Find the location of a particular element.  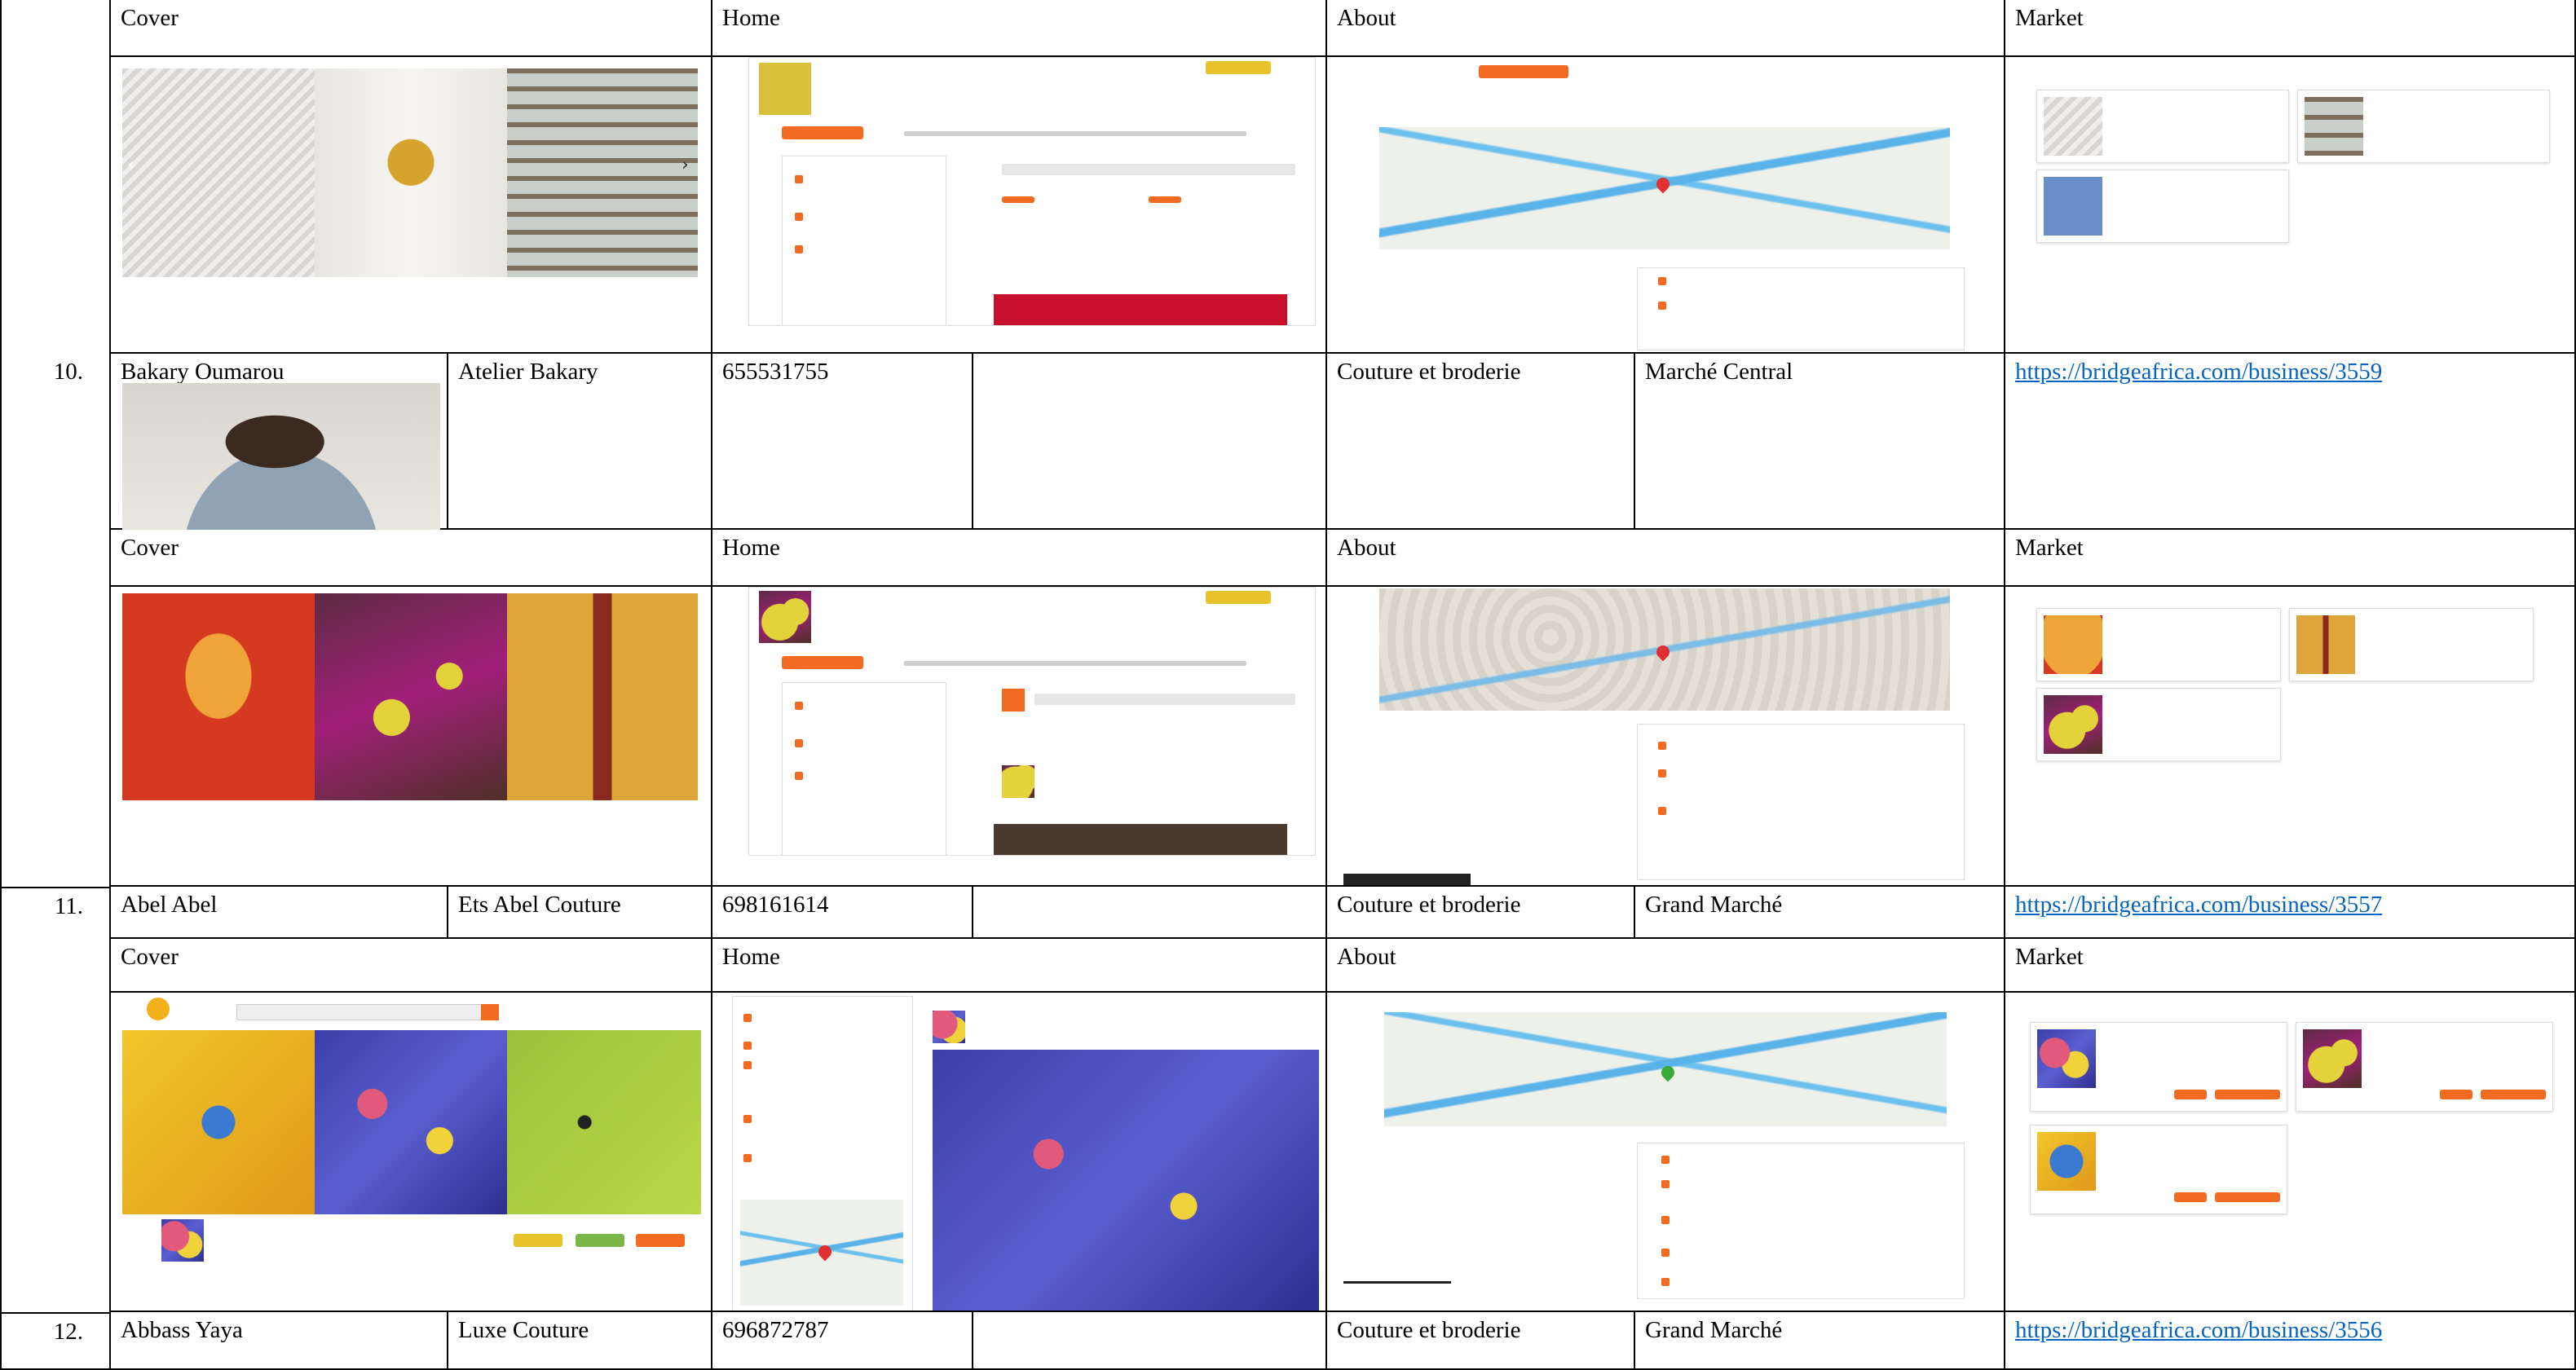

chevron-left-icon: ‹ is located at coordinates (131, 165).